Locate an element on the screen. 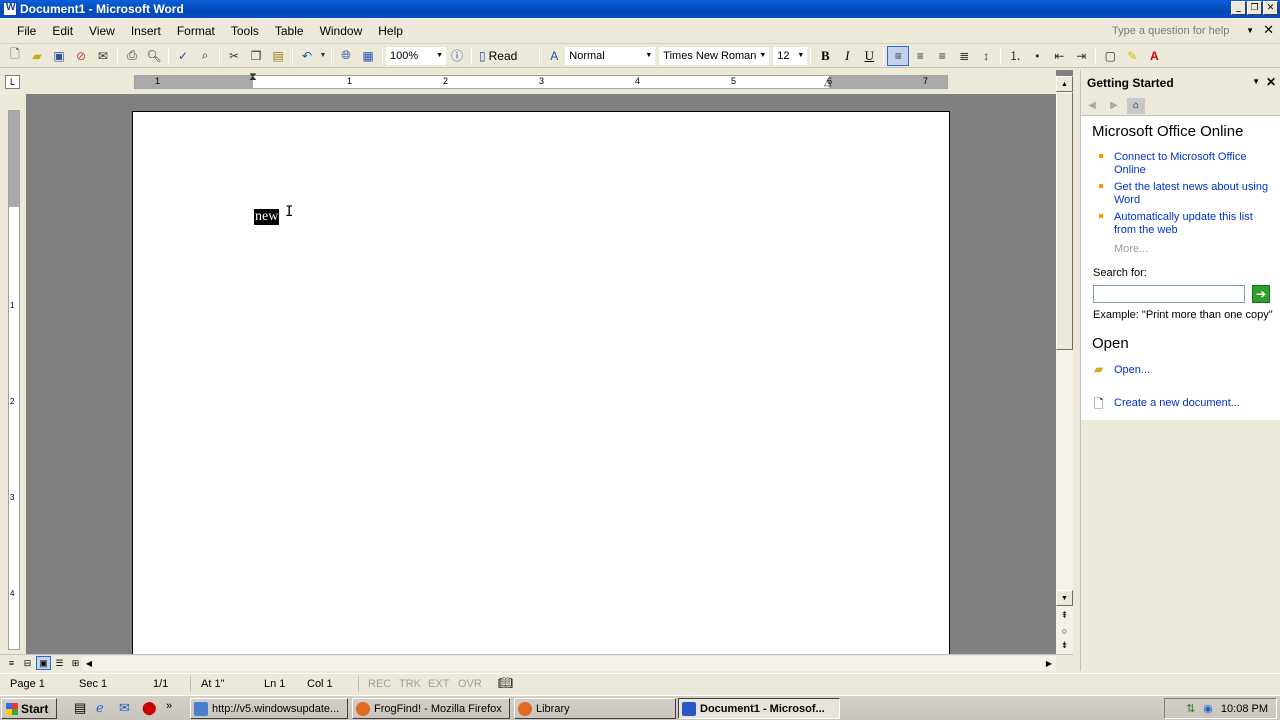  undo-dropdown-icon: ▼ is located at coordinates (323, 56).